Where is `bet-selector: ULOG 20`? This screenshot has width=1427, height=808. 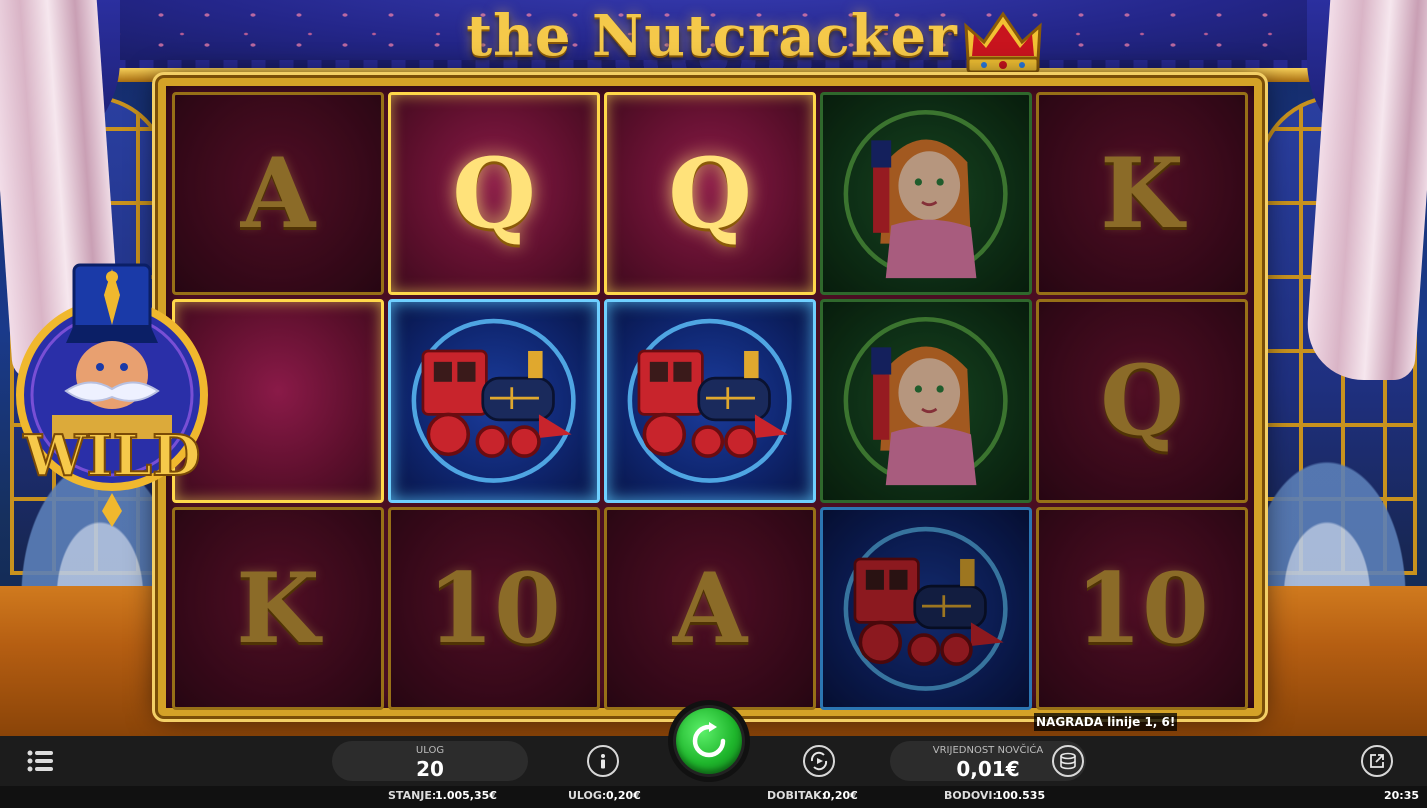 bet-selector: ULOG 20 is located at coordinates (430, 761).